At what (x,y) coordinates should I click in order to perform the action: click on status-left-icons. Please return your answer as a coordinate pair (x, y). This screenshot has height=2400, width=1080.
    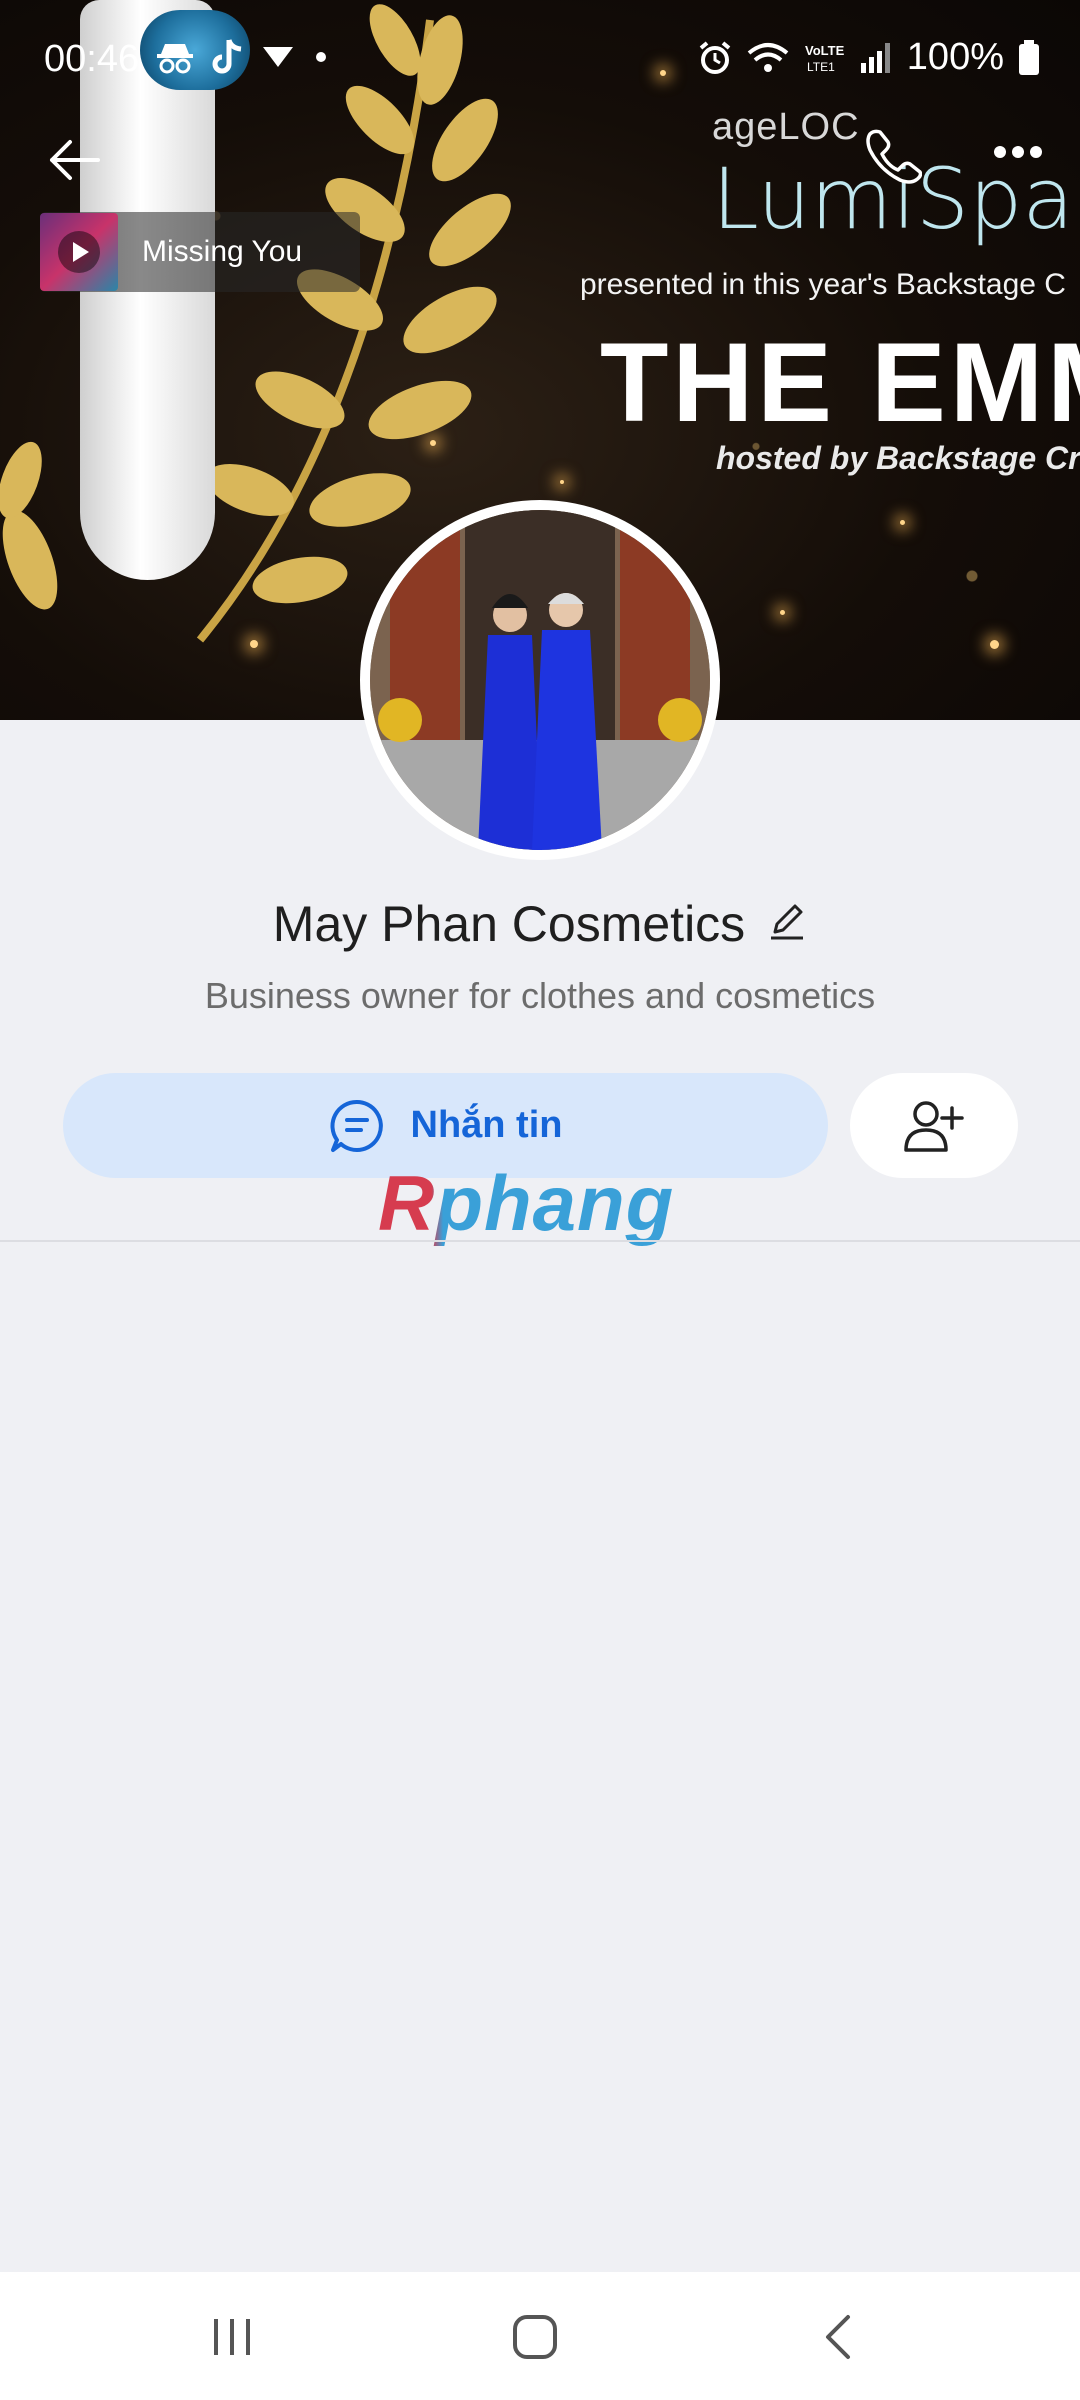
    Looking at the image, I should click on (243, 57).